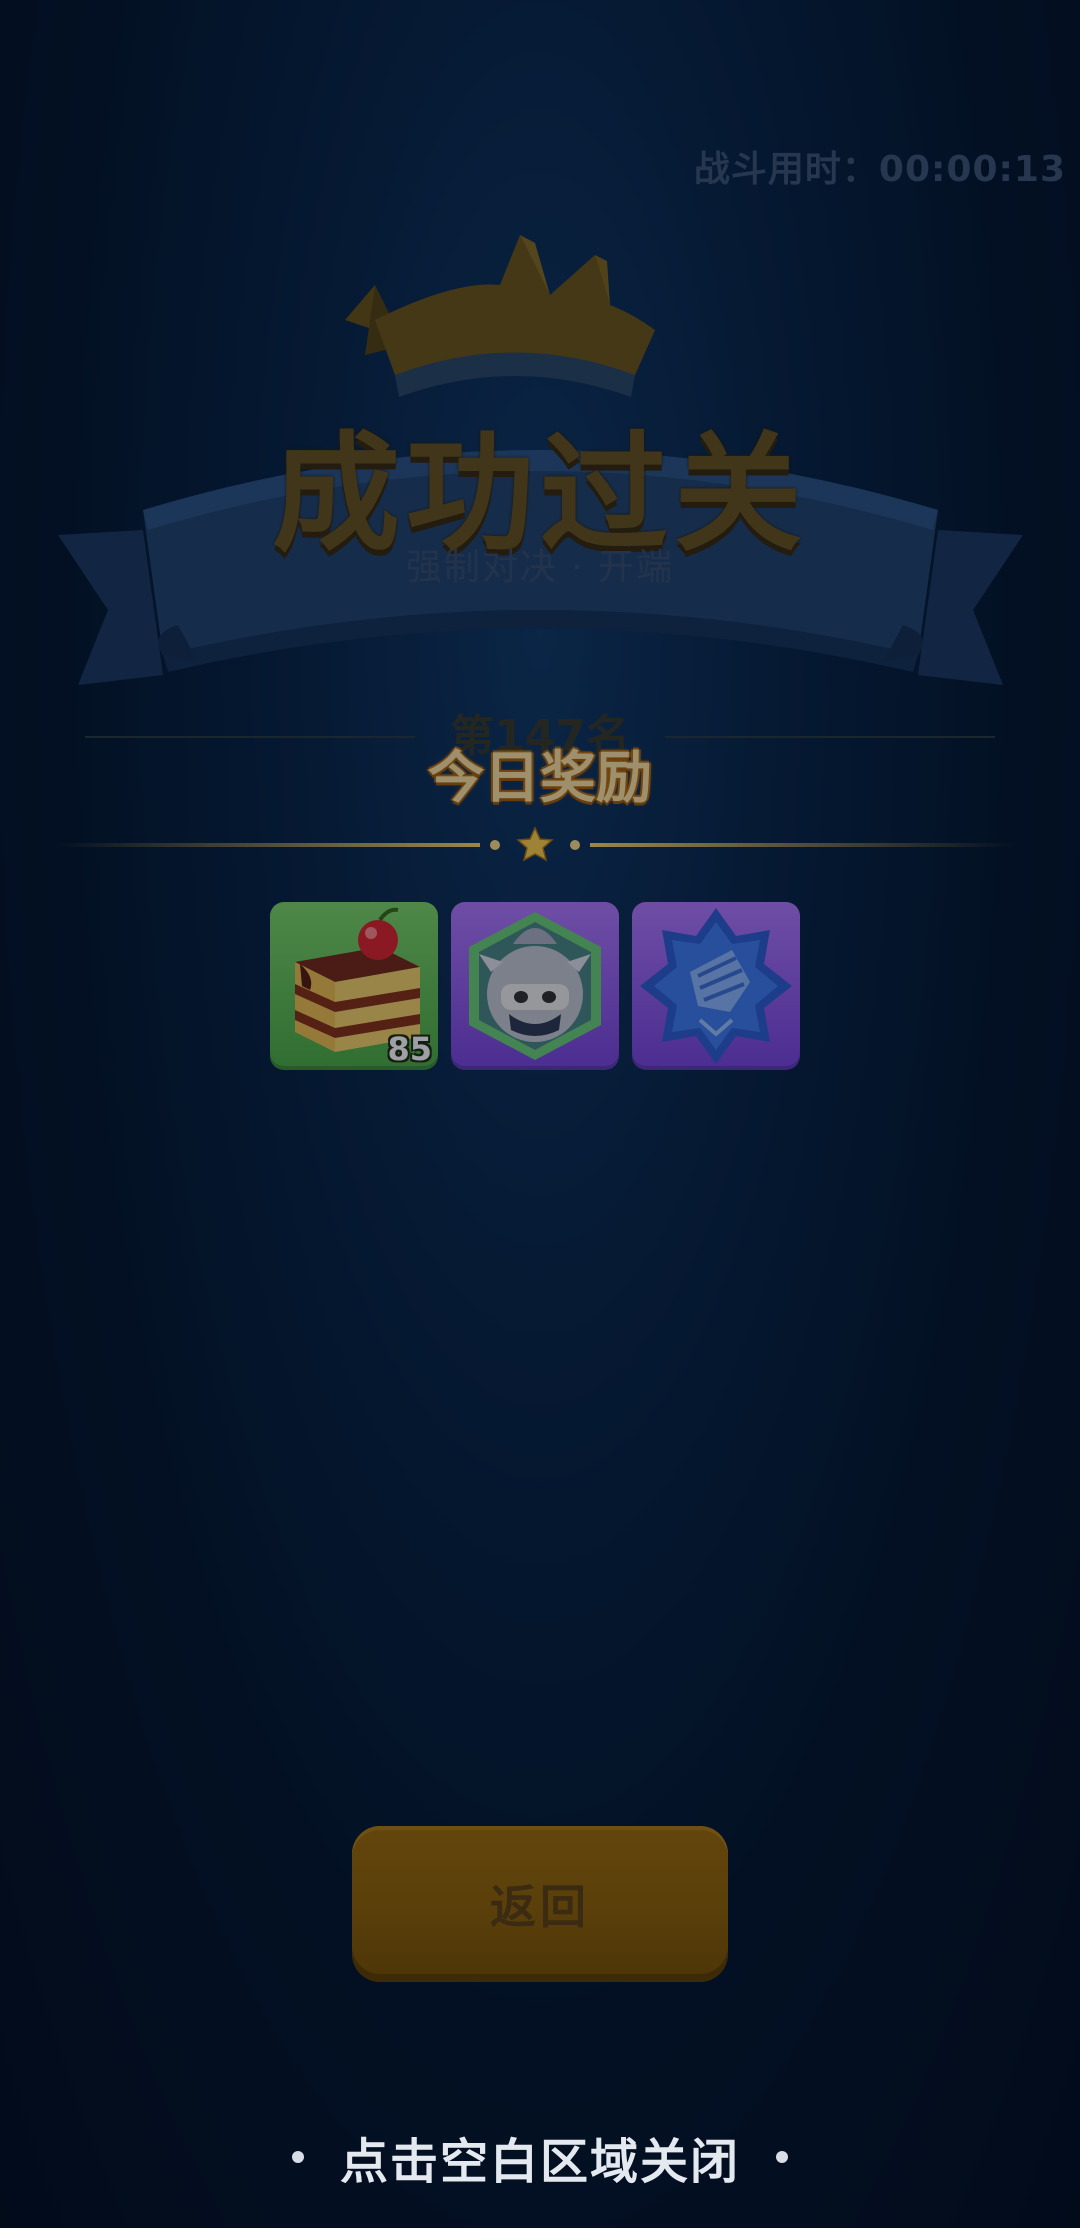 The width and height of the screenshot is (1080, 2228). I want to click on daily-reward-title: 今日奖励, so click(540, 778).